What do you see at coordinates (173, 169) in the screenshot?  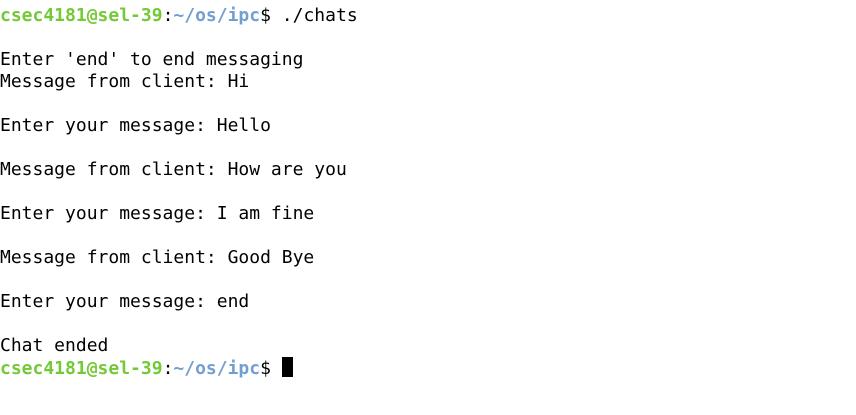 I see `output-line: Message from client: How are you` at bounding box center [173, 169].